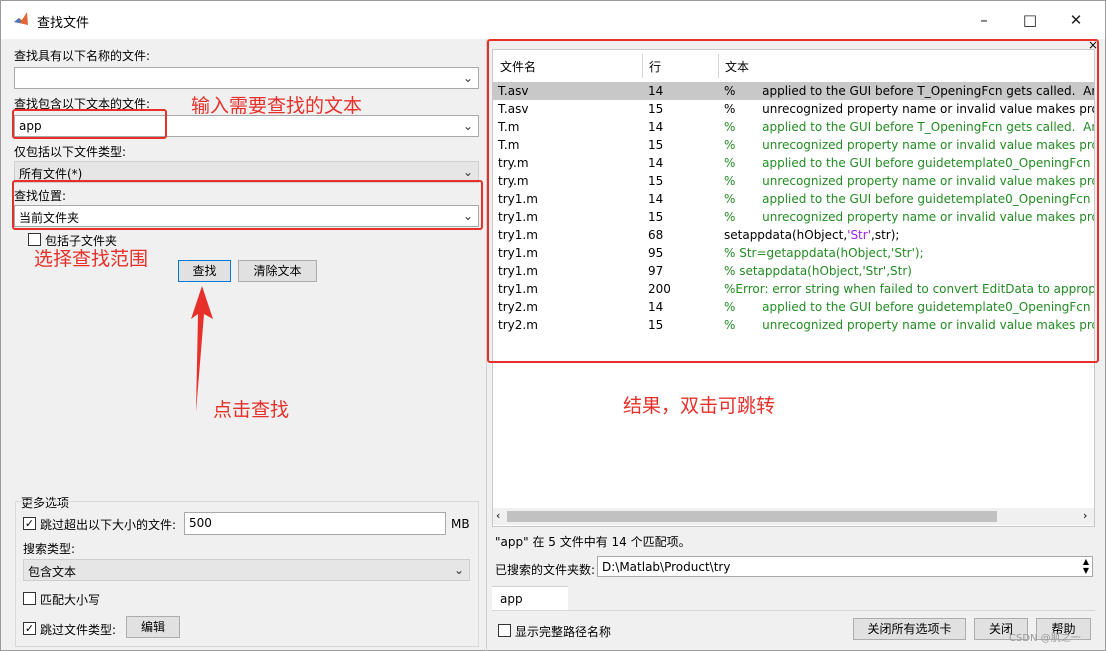 This screenshot has height=651, width=1106. I want to click on search-type-select: 包含文本 ⌄, so click(246, 570).